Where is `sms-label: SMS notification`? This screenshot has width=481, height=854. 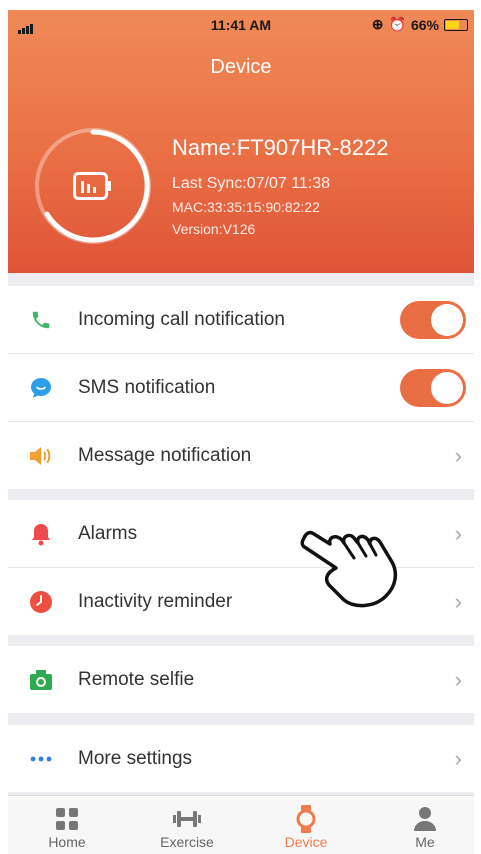 sms-label: SMS notification is located at coordinates (147, 387).